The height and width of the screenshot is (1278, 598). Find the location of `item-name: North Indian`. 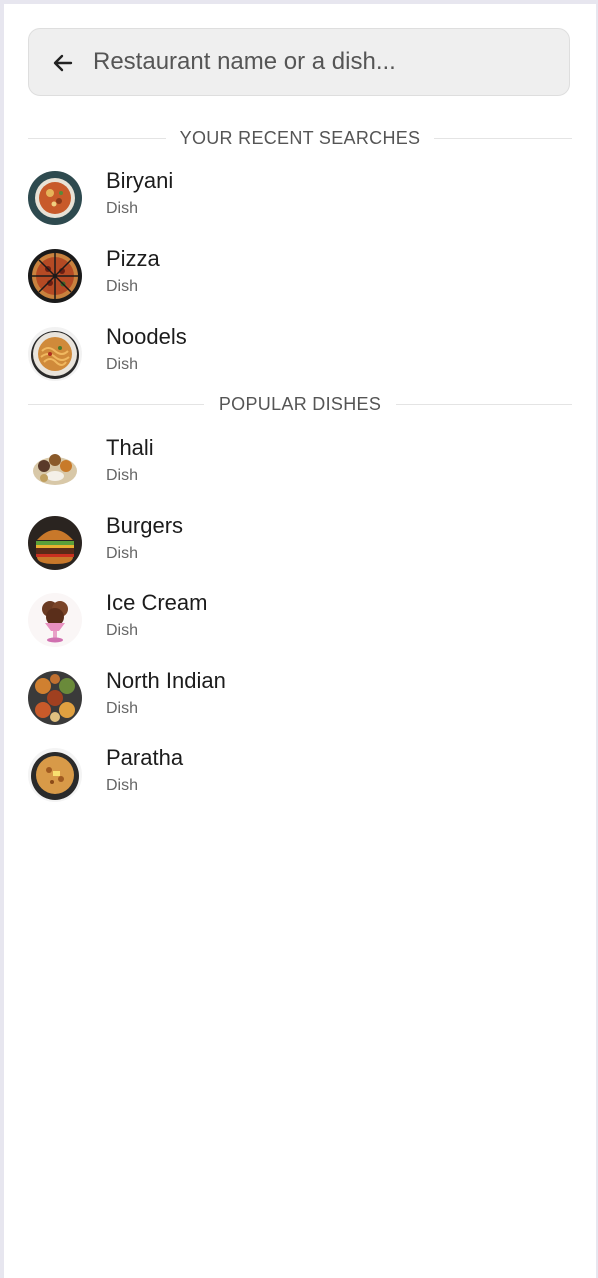

item-name: North Indian is located at coordinates (166, 680).